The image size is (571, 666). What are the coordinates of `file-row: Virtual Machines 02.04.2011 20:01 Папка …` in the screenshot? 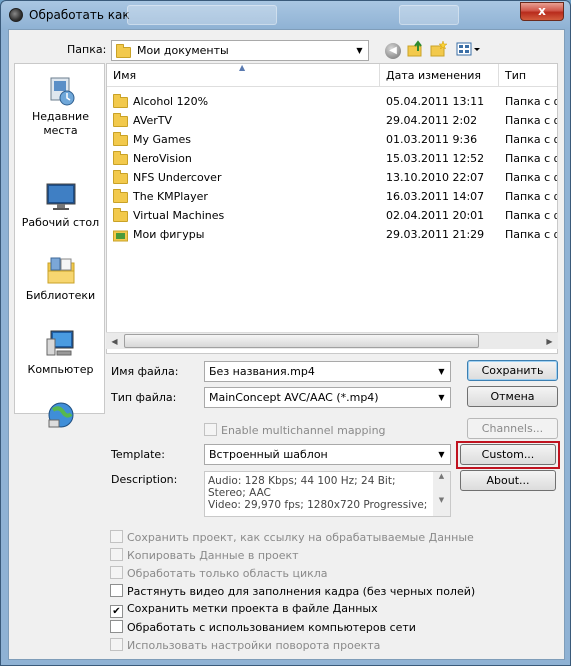 It's located at (332, 215).